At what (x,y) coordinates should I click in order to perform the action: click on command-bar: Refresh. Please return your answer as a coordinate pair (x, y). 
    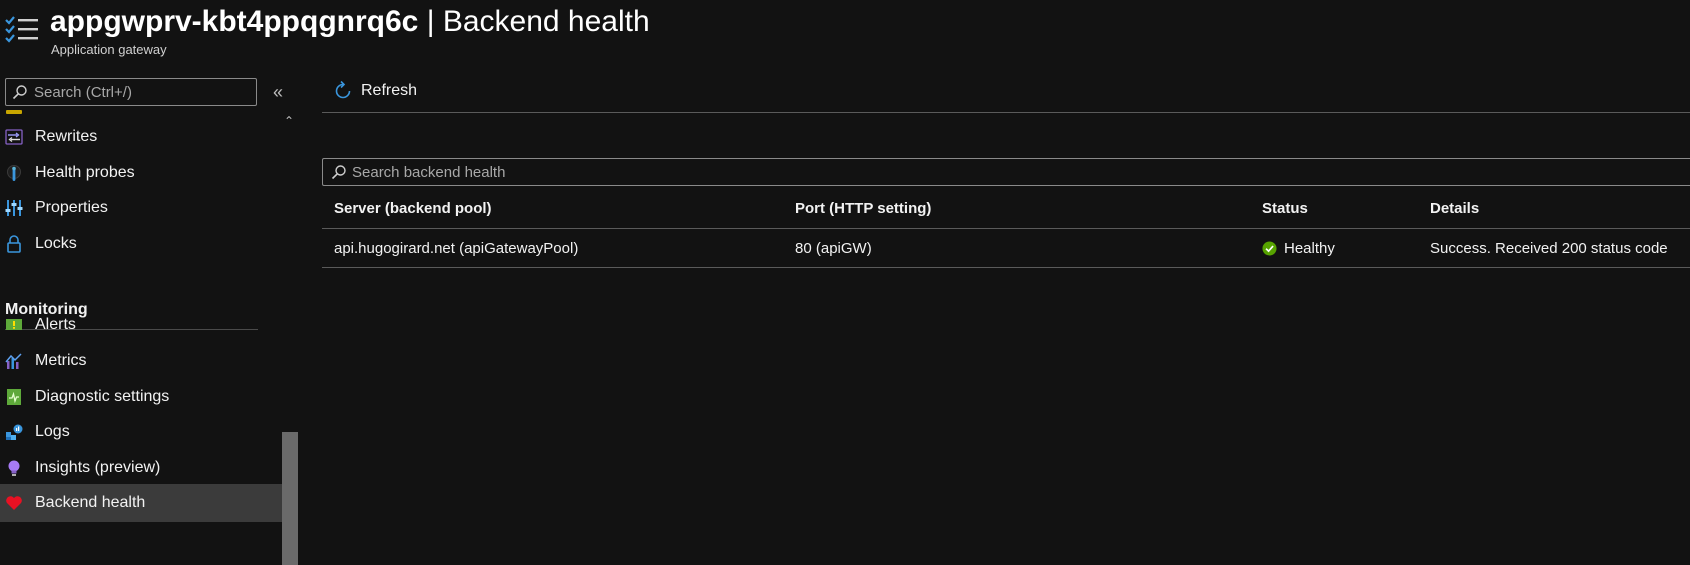
    Looking at the image, I should click on (1006, 89).